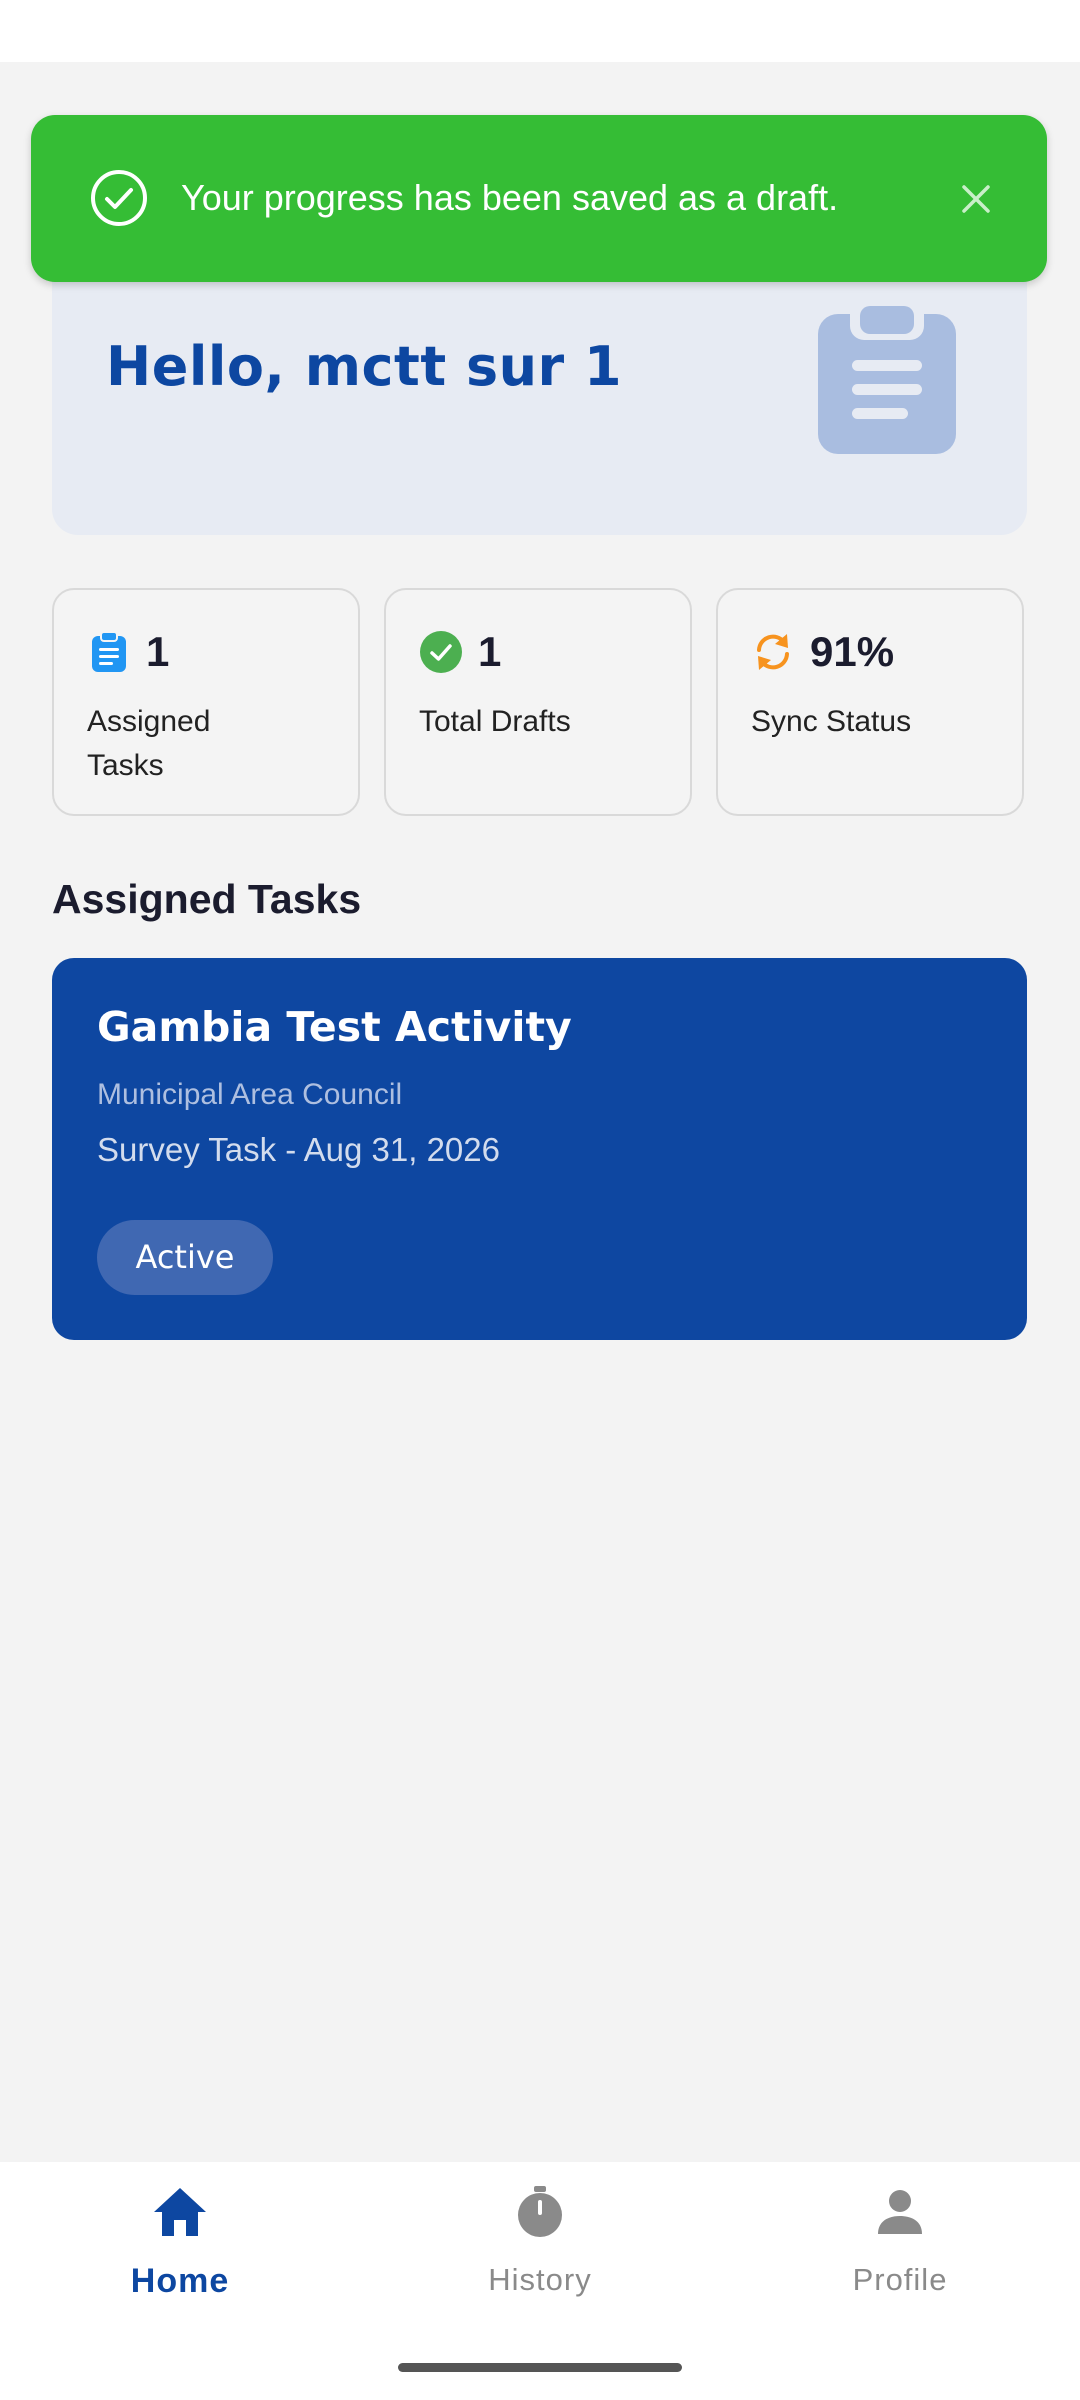 This screenshot has width=1080, height=2400. Describe the element at coordinates (976, 199) in the screenshot. I see `close-icon` at that location.